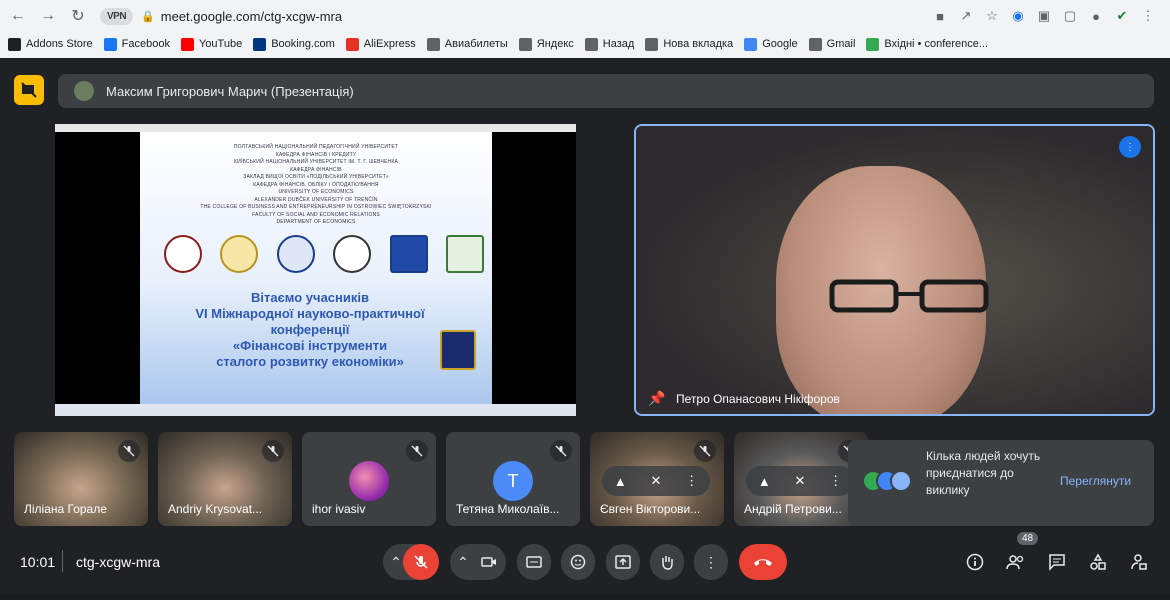 The image size is (1170, 600). I want to click on toolbar-icons: ■ ↗ ☆ ◉ ▣ ▢ ● ✔ ⋮, so click(1044, 16).